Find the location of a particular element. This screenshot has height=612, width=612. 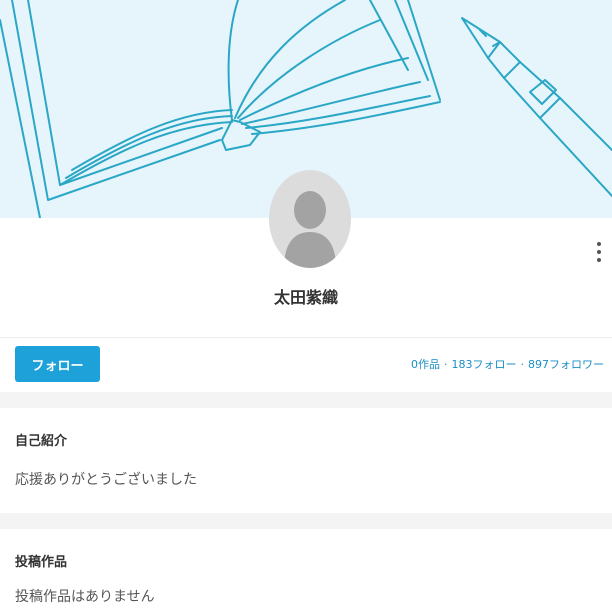

more-vertical-icon is located at coordinates (599, 253).